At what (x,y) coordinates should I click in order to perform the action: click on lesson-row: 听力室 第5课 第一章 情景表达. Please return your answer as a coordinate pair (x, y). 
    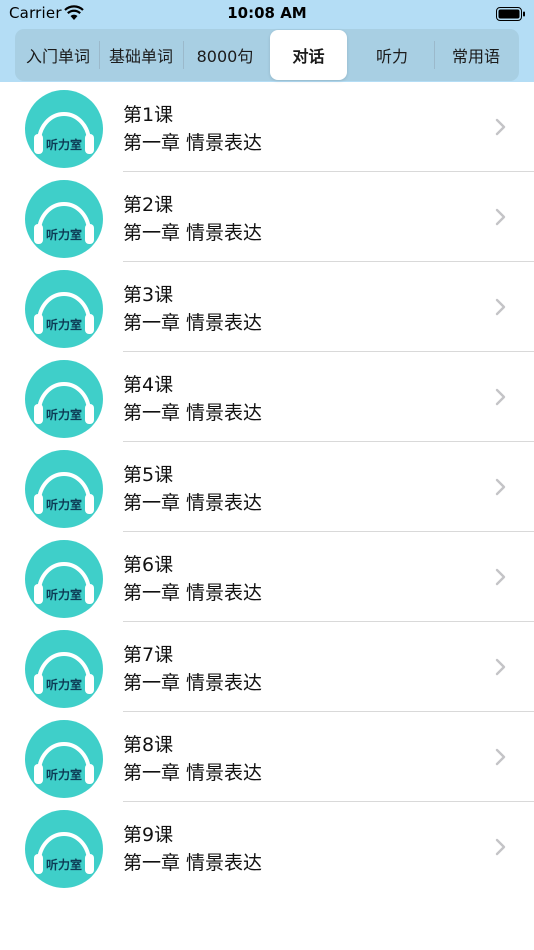
    Looking at the image, I should click on (267, 487).